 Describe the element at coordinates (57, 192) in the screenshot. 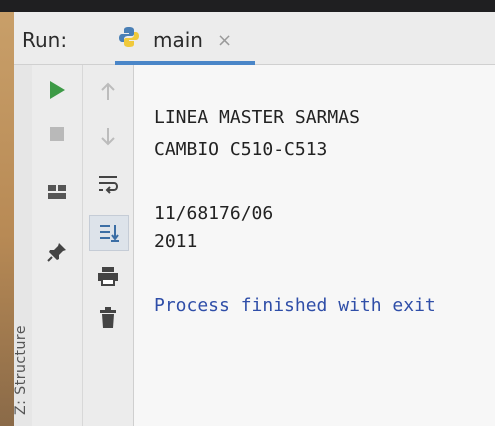

I see `layout-icon` at that location.